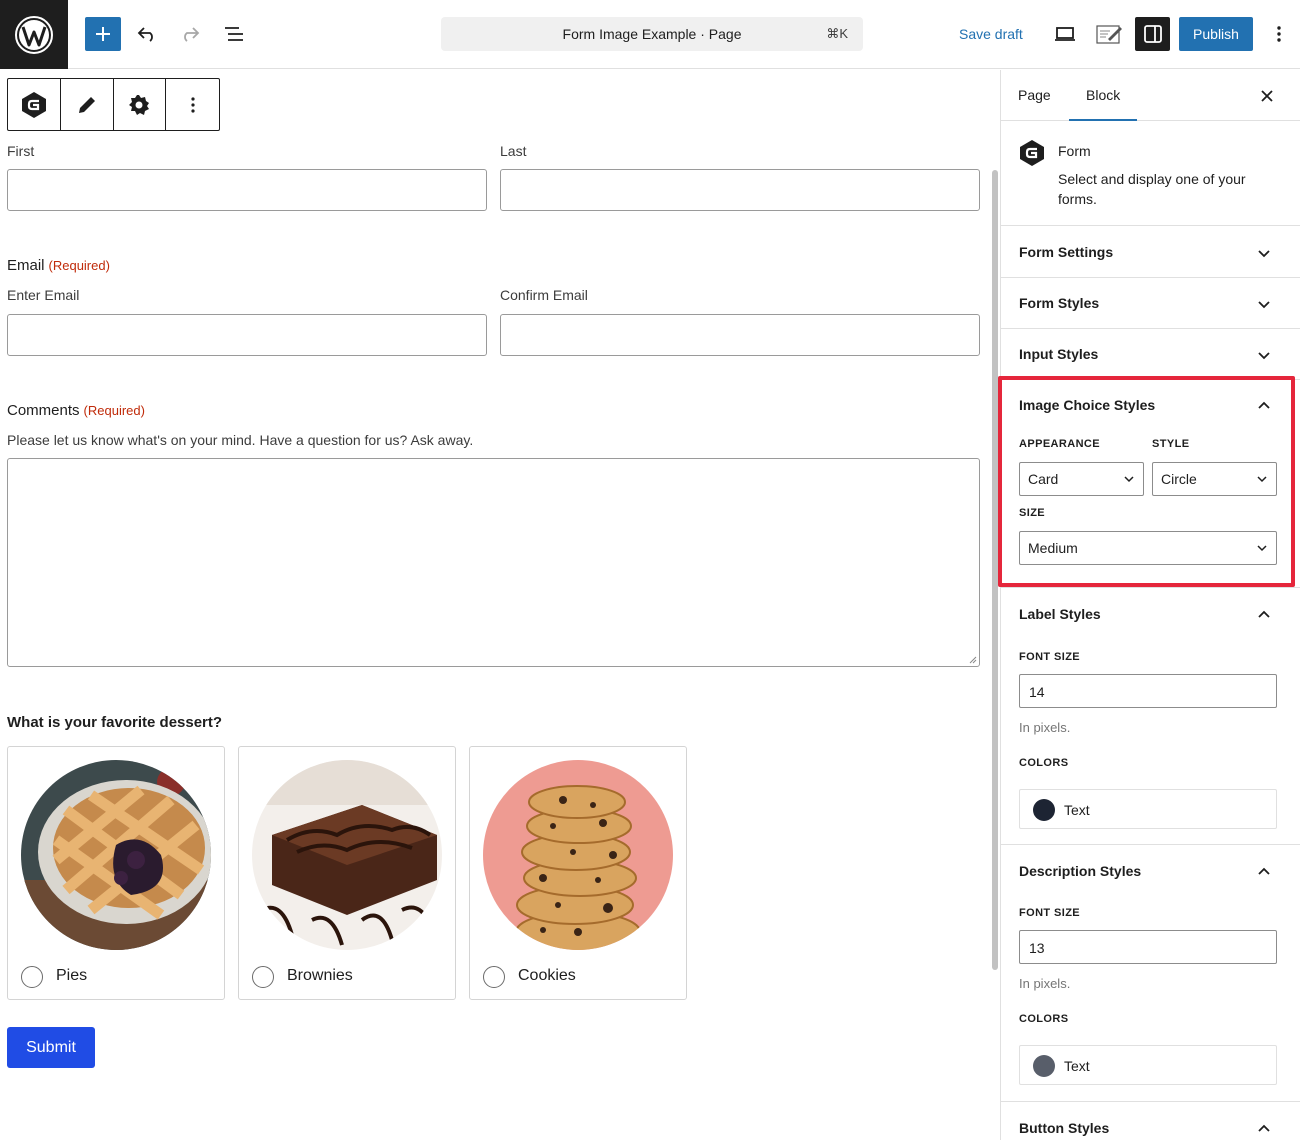 The width and height of the screenshot is (1300, 1140). What do you see at coordinates (1081, 479) in the screenshot?
I see `appearance-select: Card` at bounding box center [1081, 479].